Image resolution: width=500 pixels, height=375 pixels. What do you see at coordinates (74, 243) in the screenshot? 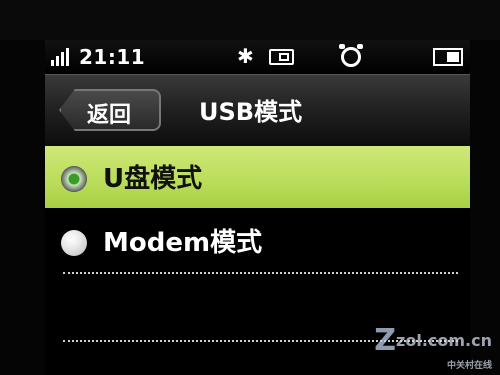
I see `radio-unselected-icon` at bounding box center [74, 243].